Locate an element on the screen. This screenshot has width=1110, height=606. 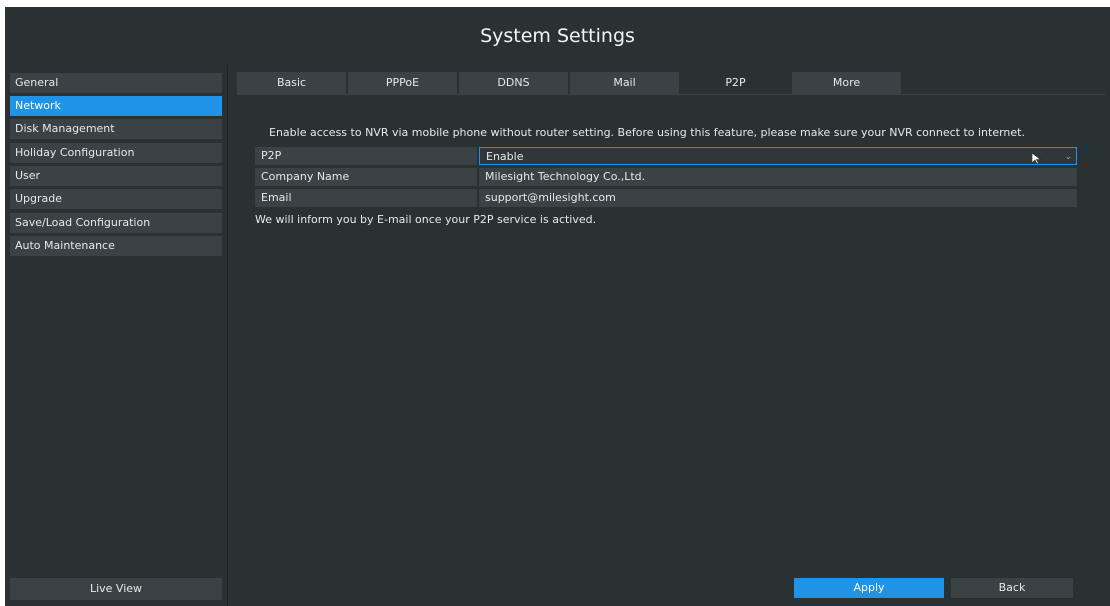
window-title: System Settings is located at coordinates (557, 36).